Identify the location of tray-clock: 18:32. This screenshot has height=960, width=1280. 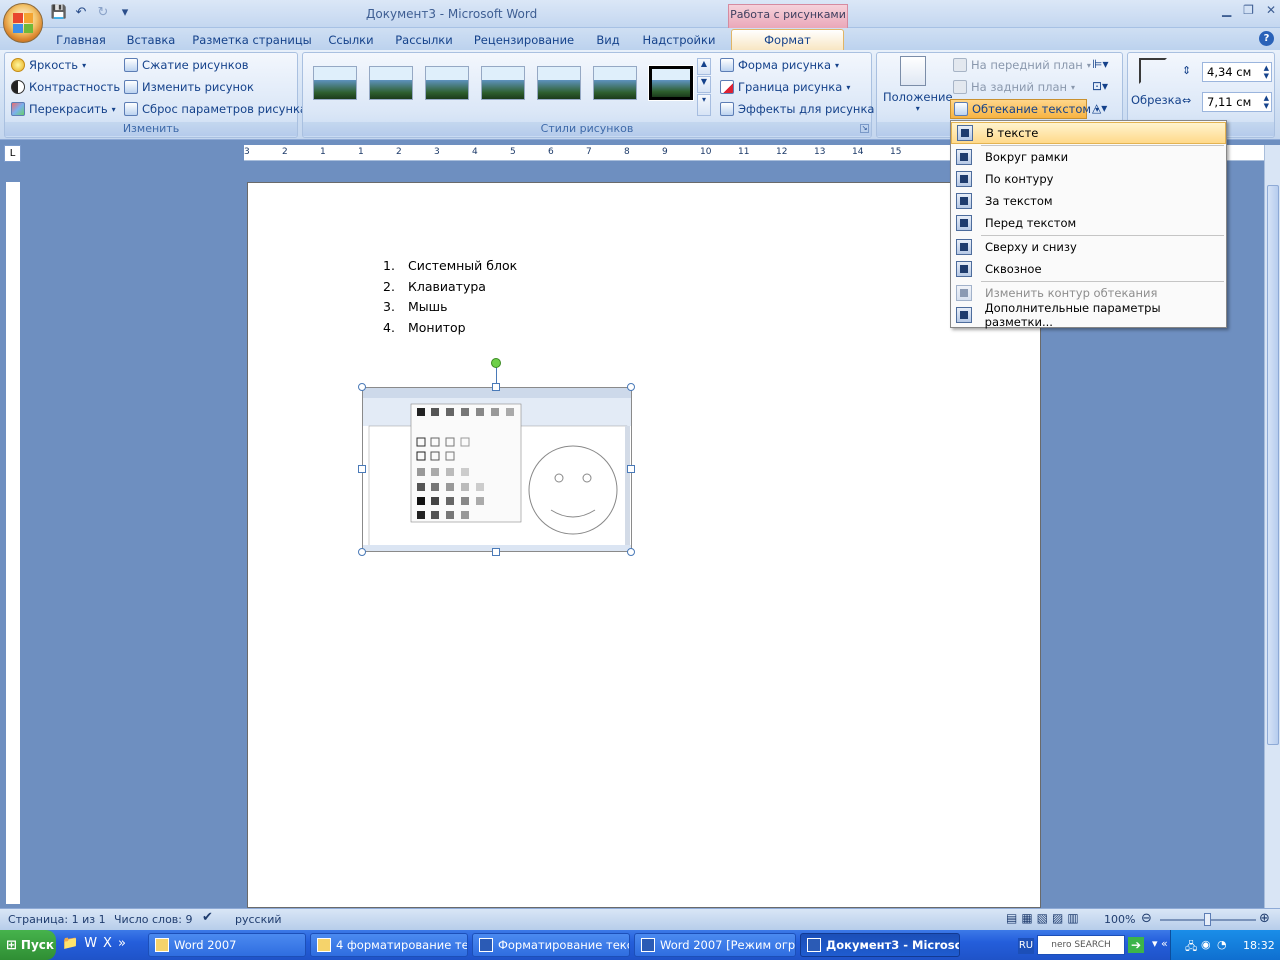
(1259, 945).